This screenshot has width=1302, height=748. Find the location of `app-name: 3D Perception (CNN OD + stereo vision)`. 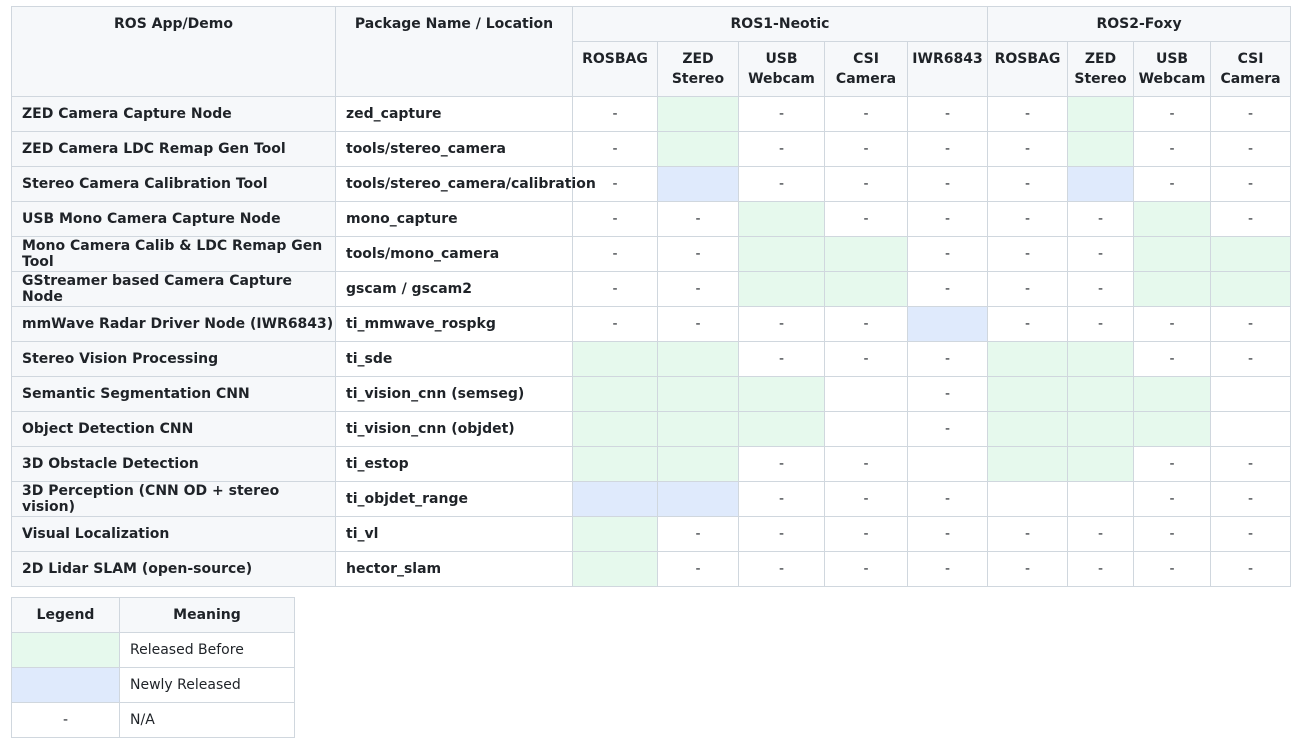

app-name: 3D Perception (CNN OD + stereo vision) is located at coordinates (173, 499).